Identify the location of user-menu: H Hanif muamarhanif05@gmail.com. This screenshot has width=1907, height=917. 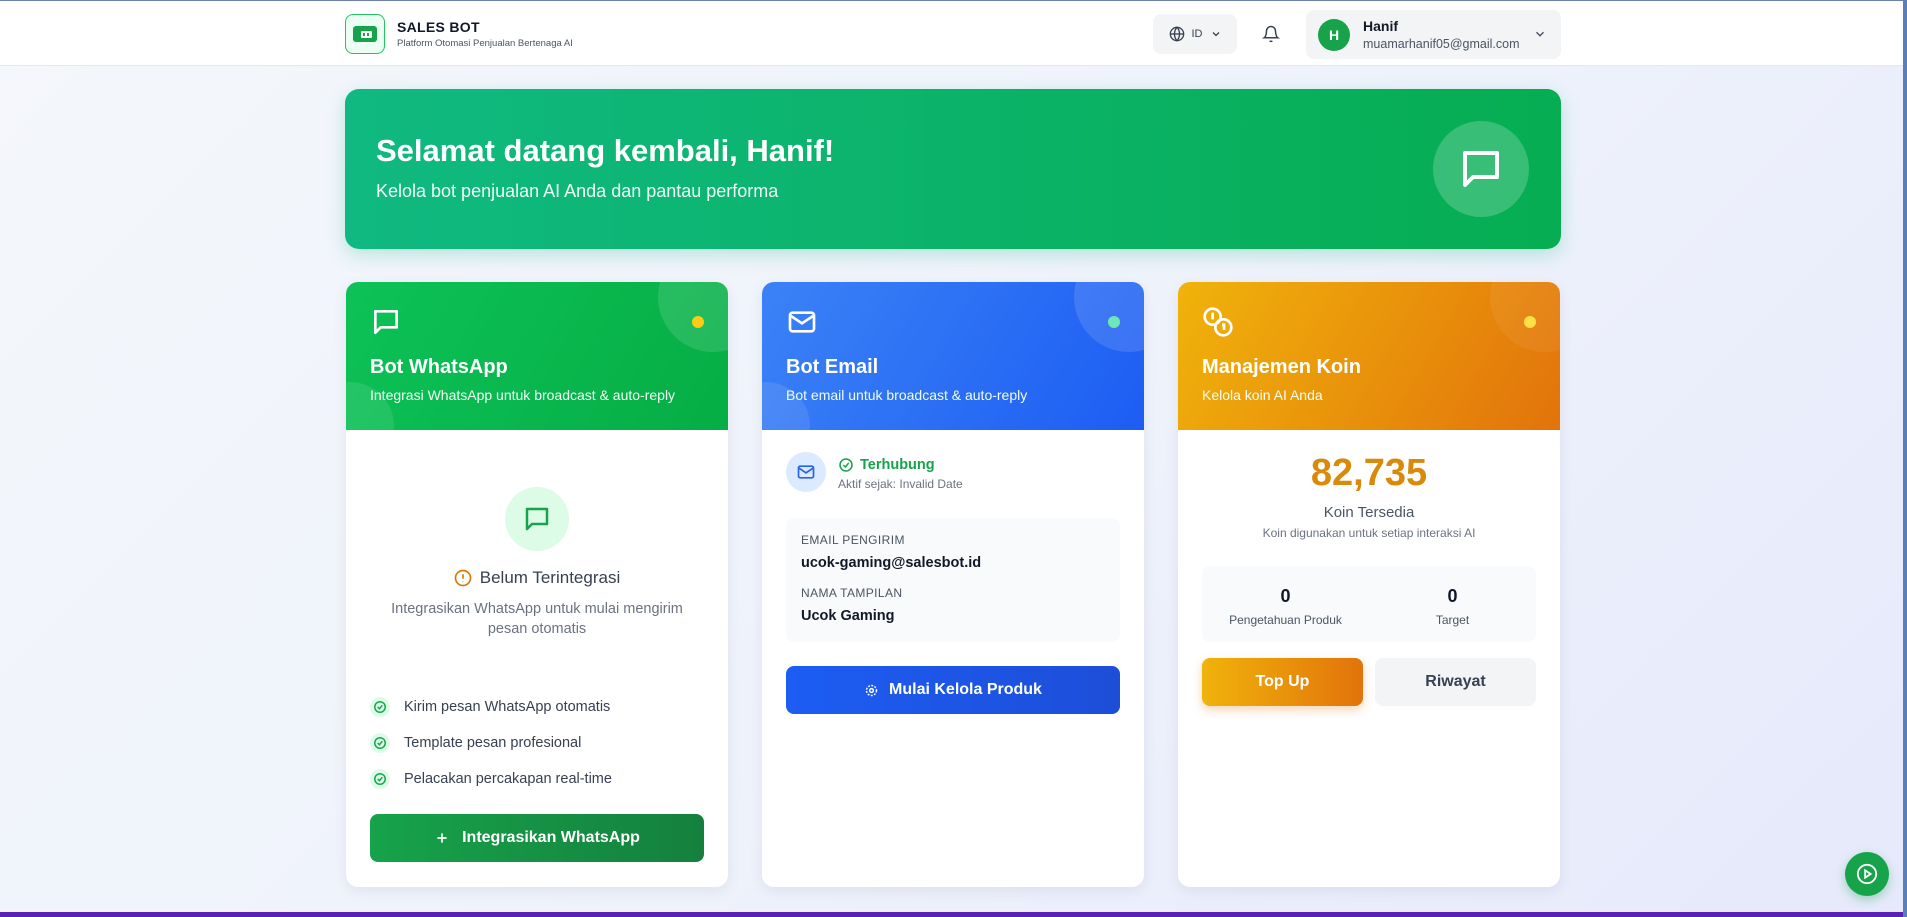
(1433, 34).